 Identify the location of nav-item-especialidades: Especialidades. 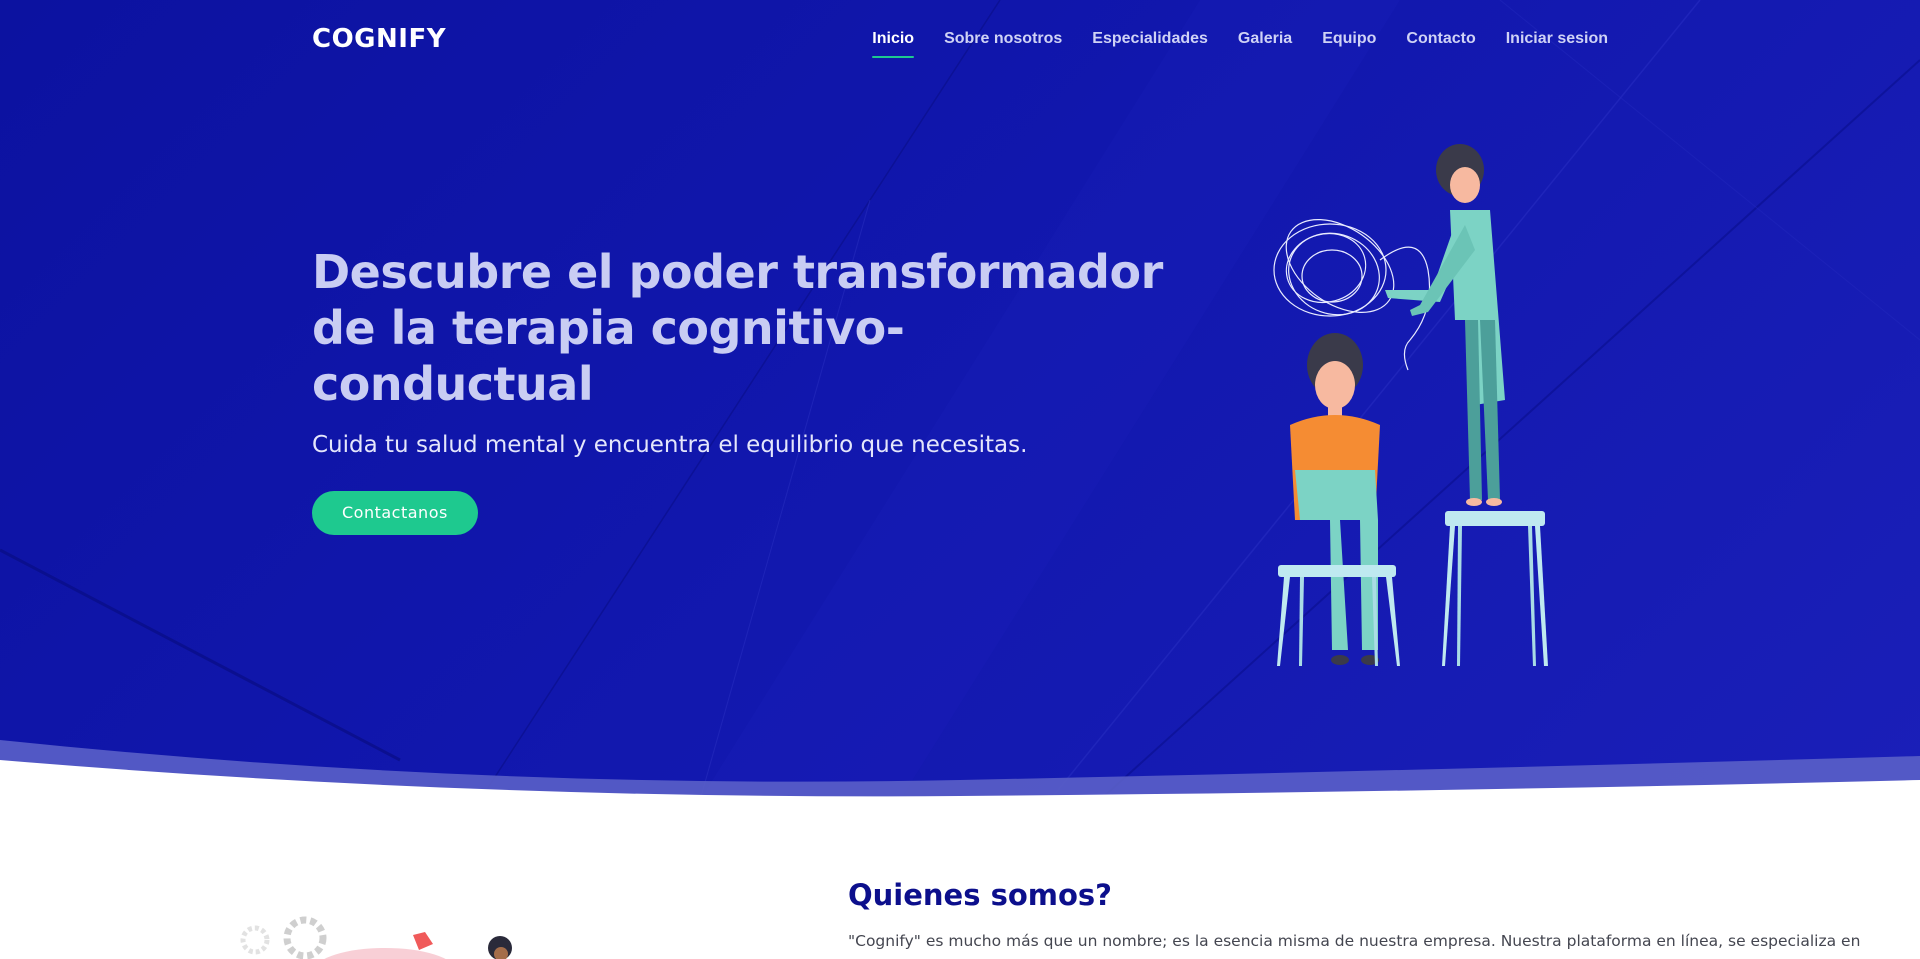
(1150, 43).